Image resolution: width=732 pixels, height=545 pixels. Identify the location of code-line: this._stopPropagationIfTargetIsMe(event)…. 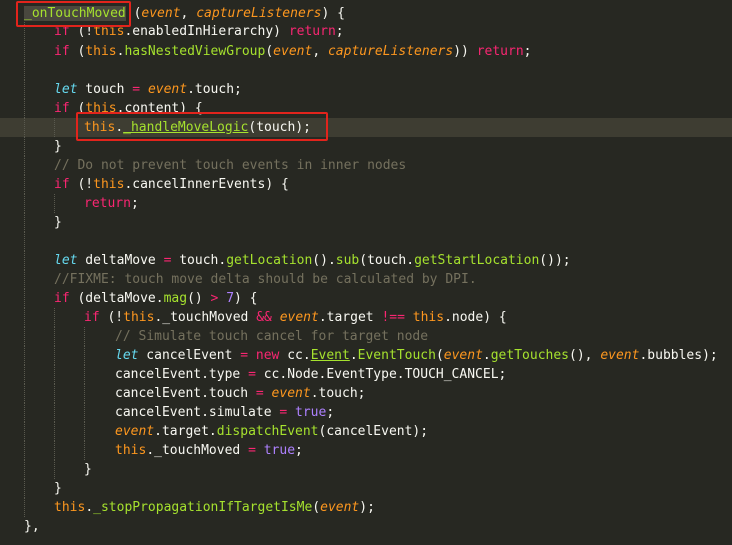
(366, 507).